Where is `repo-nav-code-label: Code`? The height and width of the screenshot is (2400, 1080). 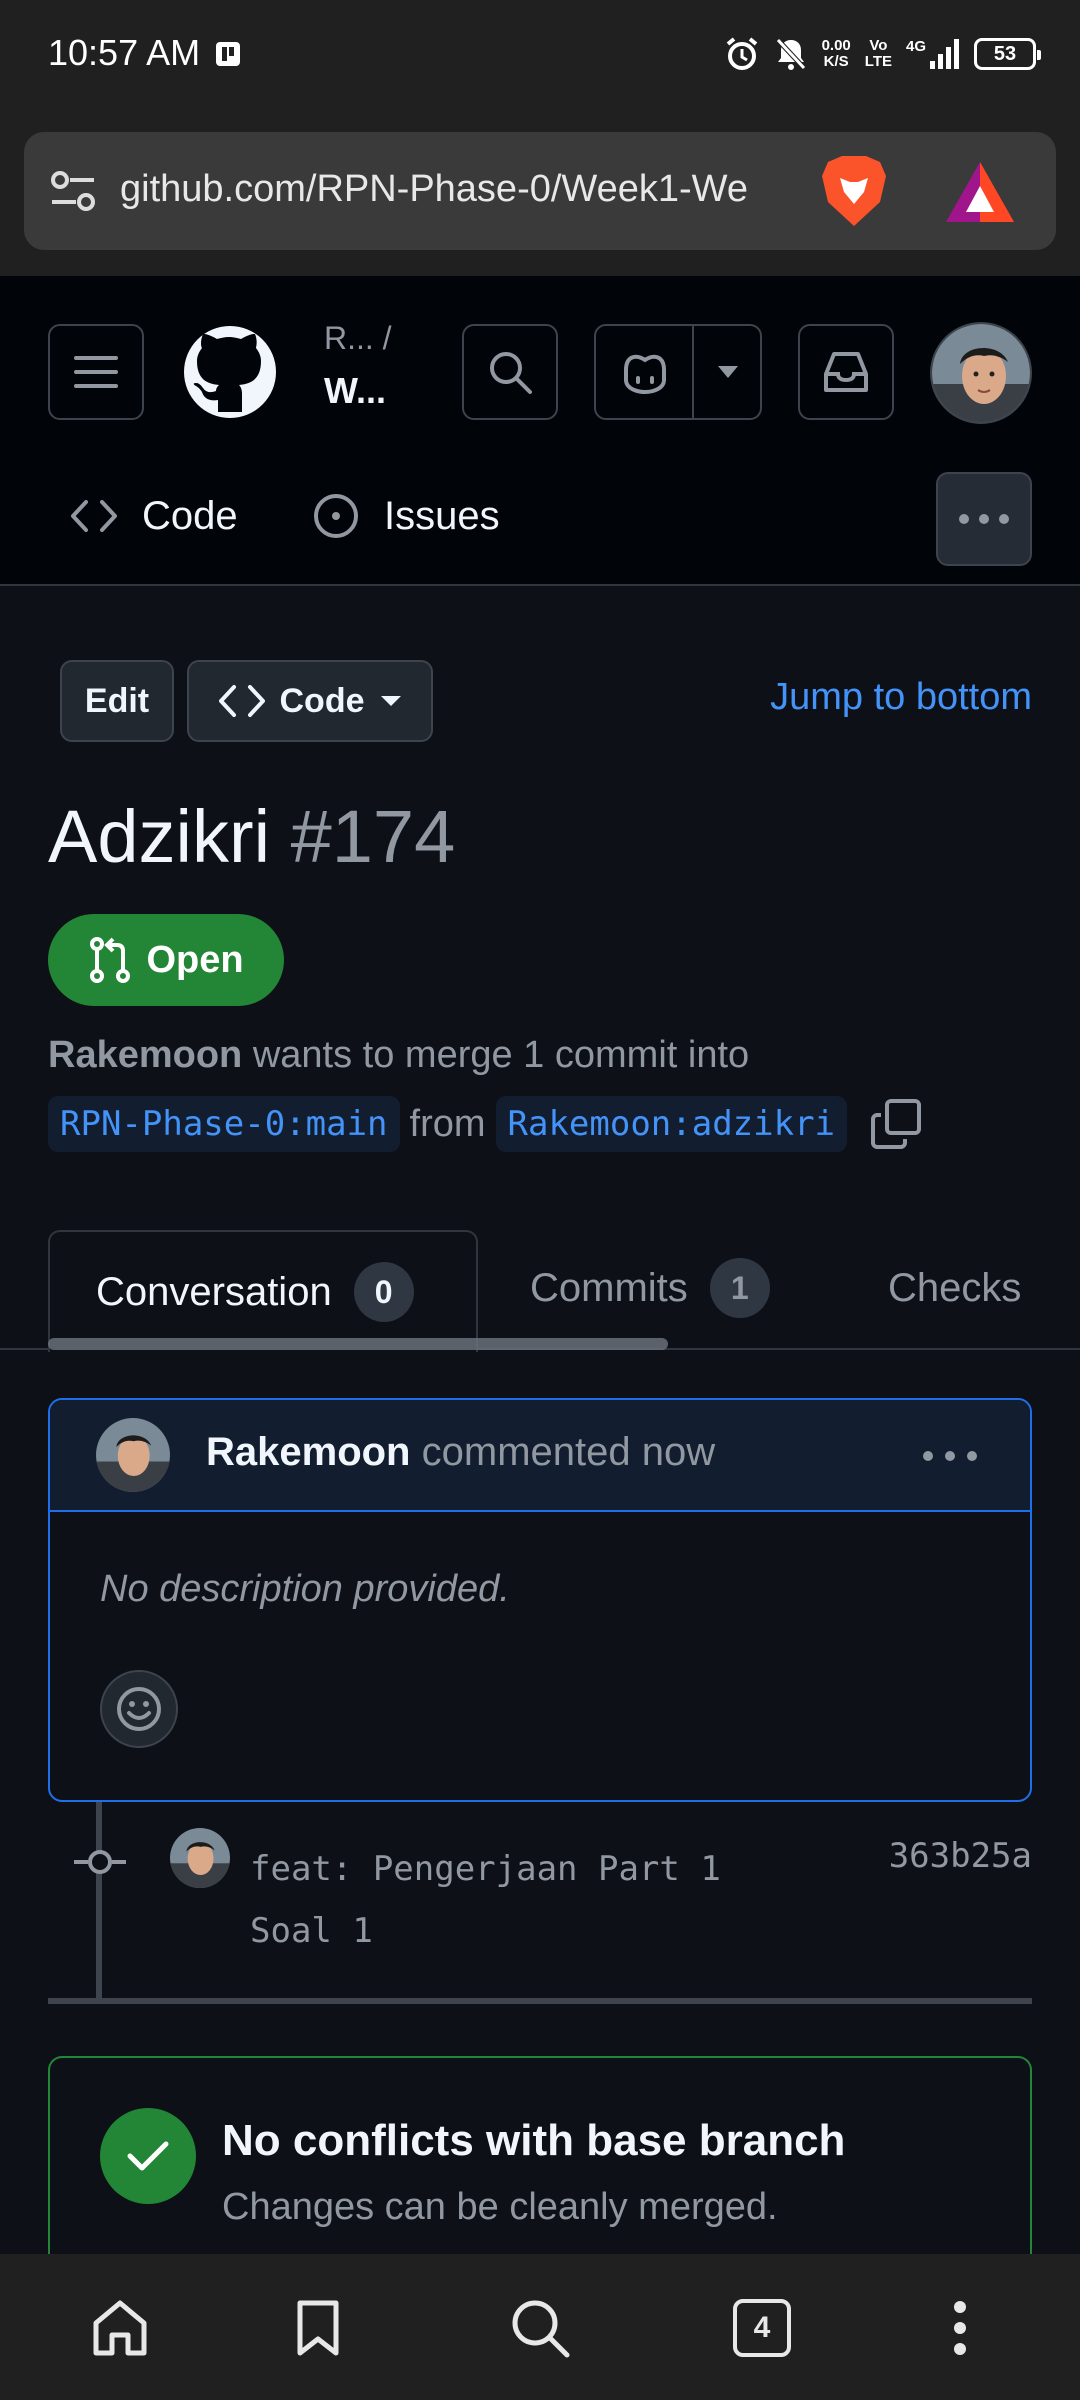 repo-nav-code-label: Code is located at coordinates (190, 515).